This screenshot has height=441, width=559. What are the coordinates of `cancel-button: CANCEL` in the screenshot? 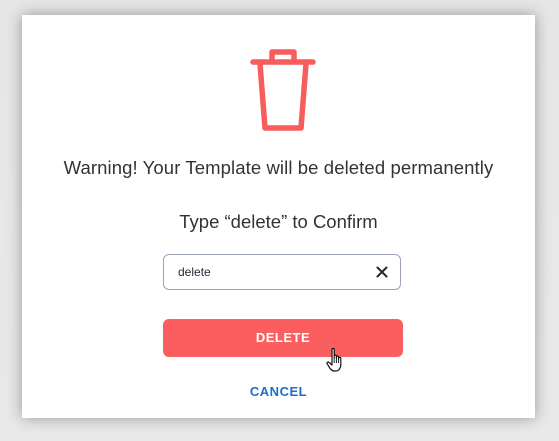 It's located at (278, 391).